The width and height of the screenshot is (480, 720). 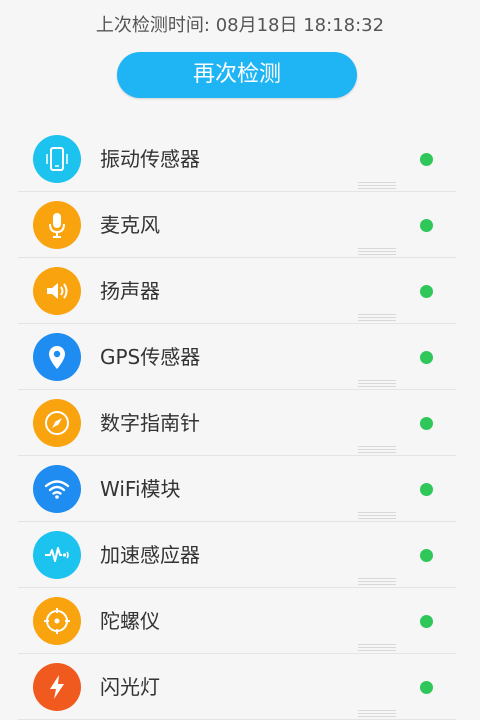 I want to click on sensor-label: 扬声器, so click(x=130, y=291).